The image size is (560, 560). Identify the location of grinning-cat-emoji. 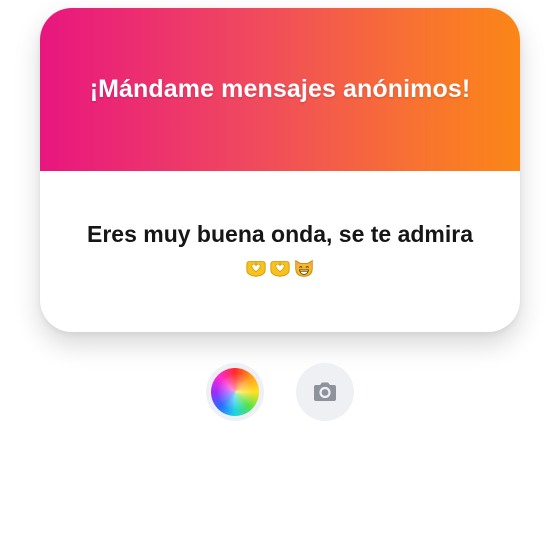
(304, 268).